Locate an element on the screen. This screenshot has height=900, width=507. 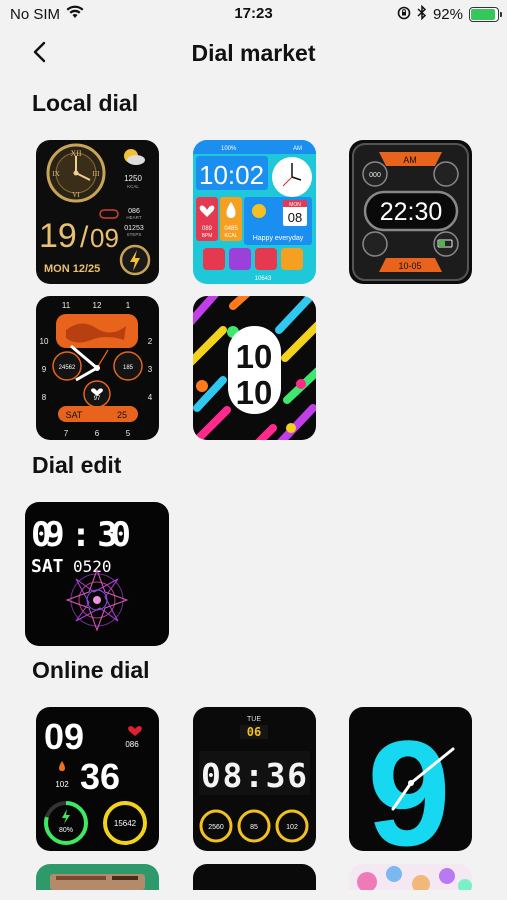
bluetooth-icon is located at coordinates (422, 14).